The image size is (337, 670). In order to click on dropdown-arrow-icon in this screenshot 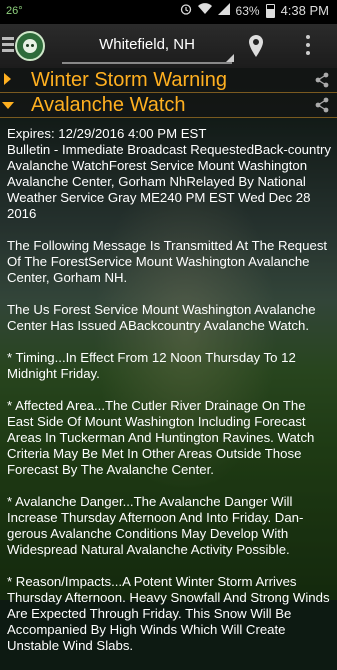, I will do `click(230, 58)`.